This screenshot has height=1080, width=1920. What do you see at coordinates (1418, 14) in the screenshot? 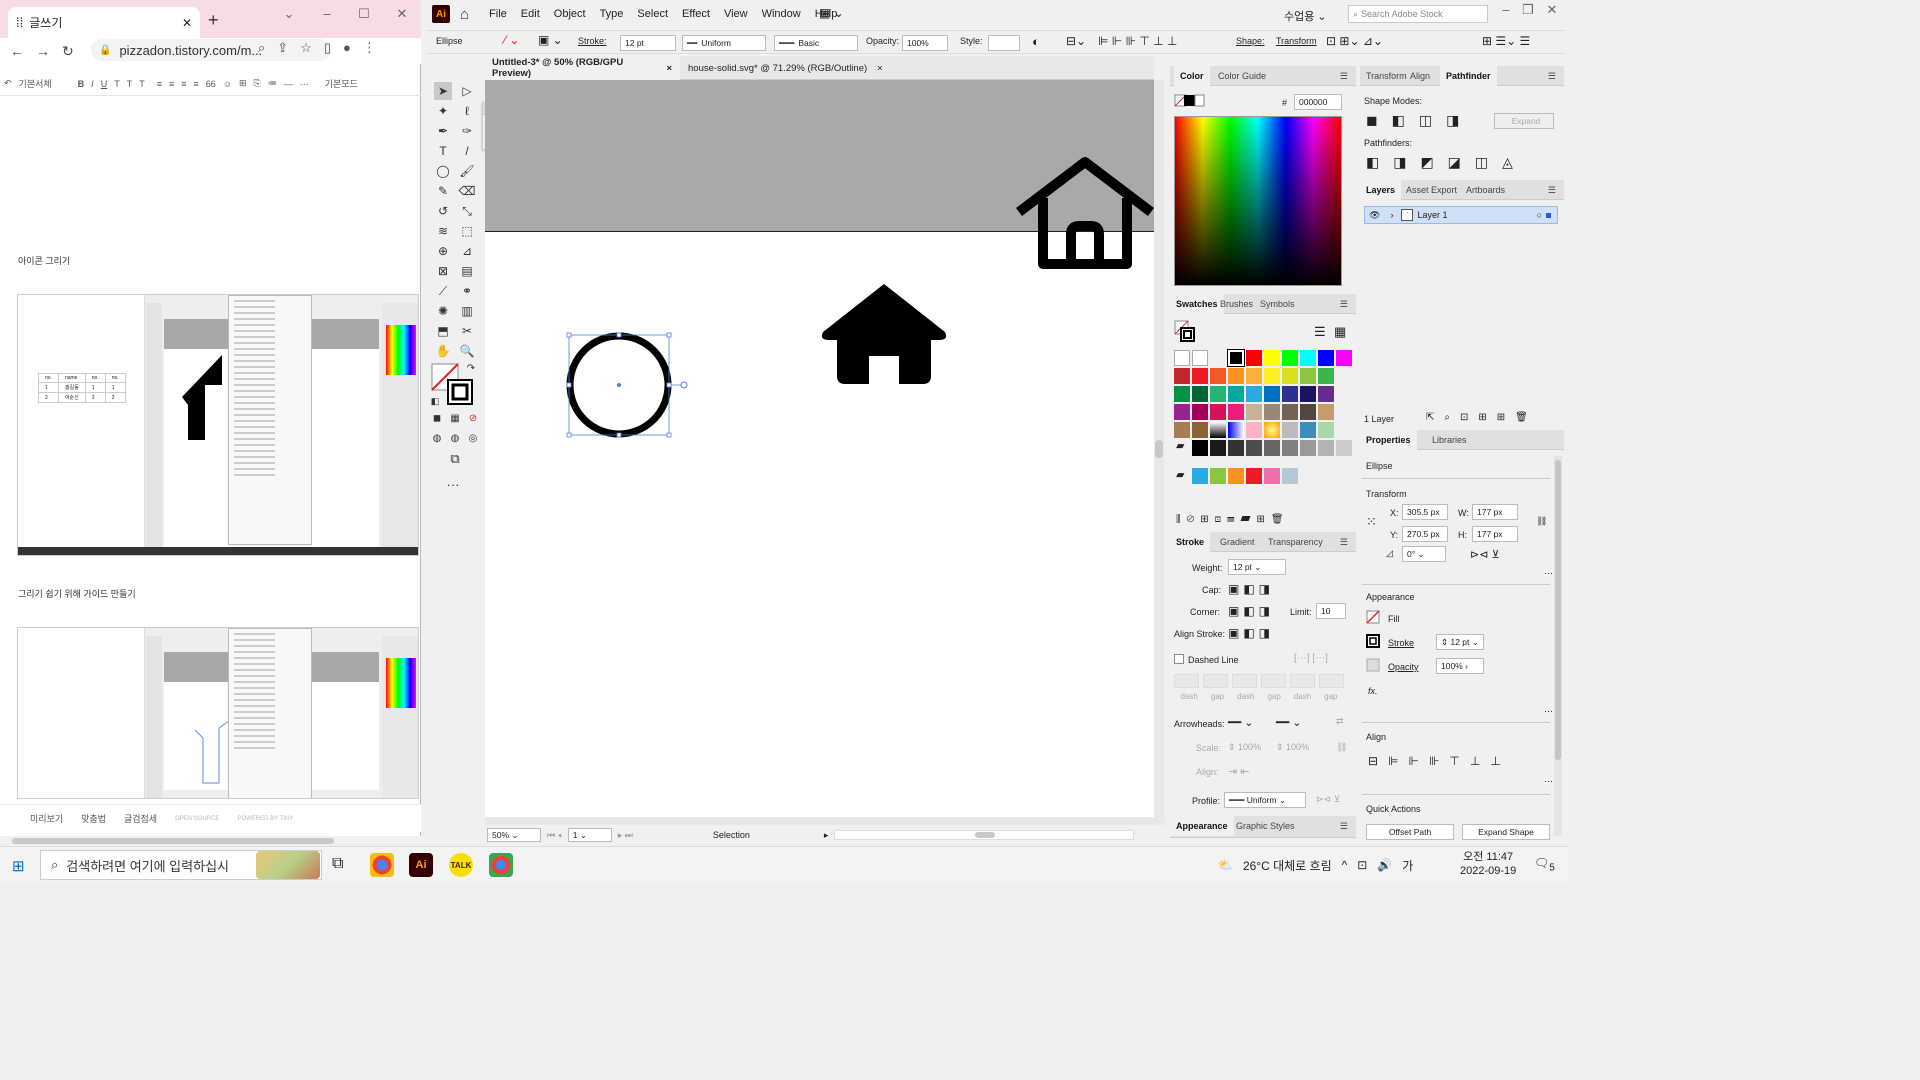
I see `stock-search-input: ⌕ Search Adobe Stock` at bounding box center [1418, 14].